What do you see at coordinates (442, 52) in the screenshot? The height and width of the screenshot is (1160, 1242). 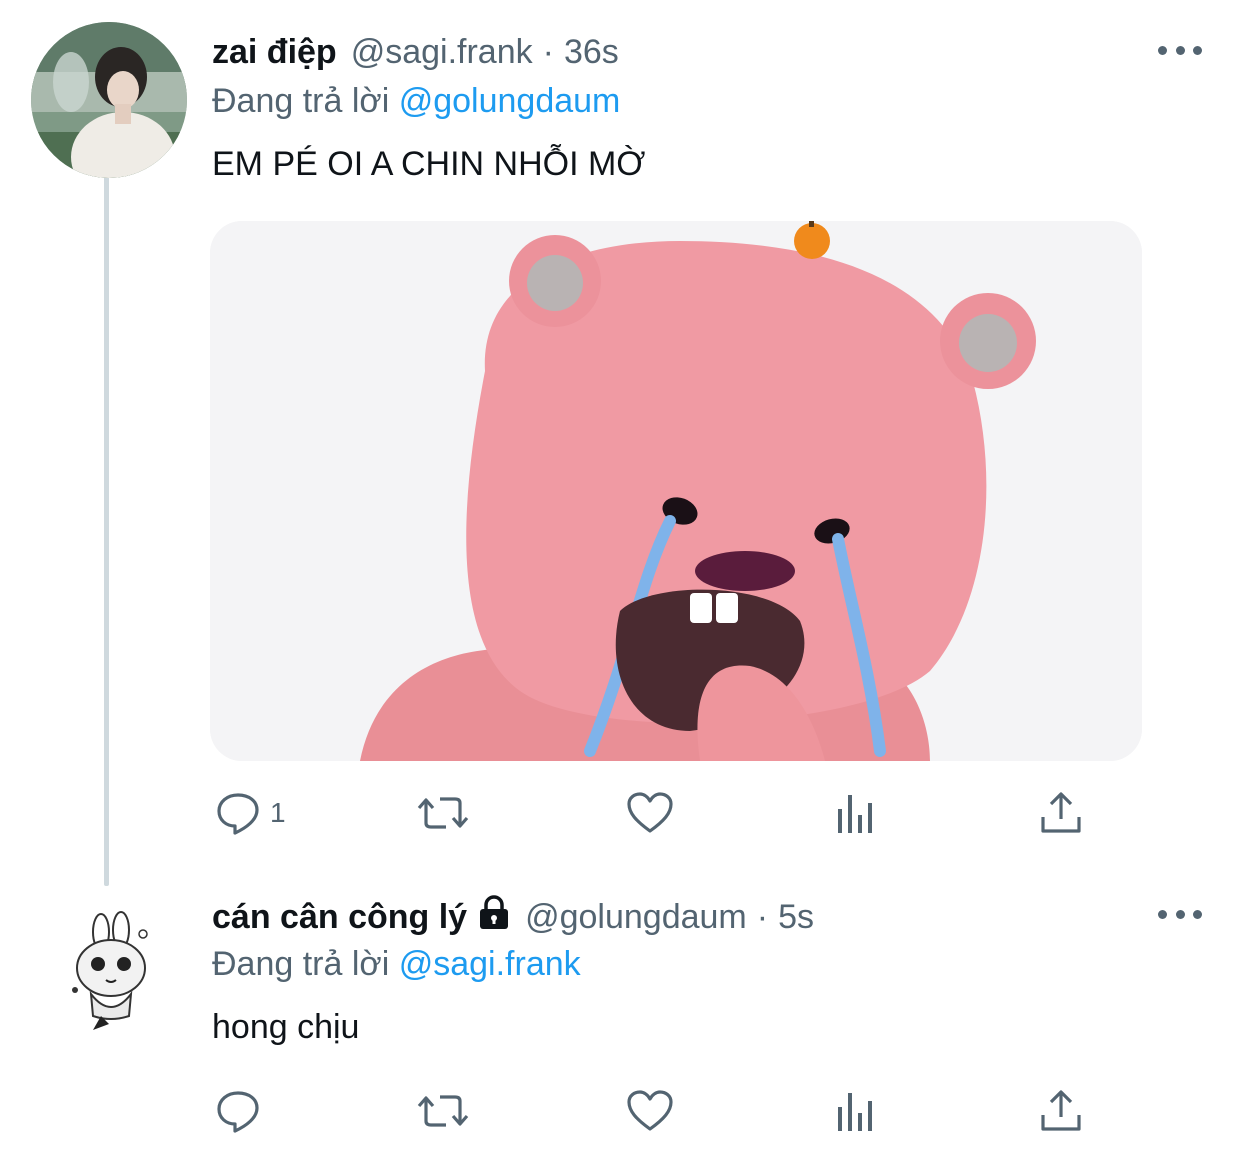 I see `handle: @sagi.frank` at bounding box center [442, 52].